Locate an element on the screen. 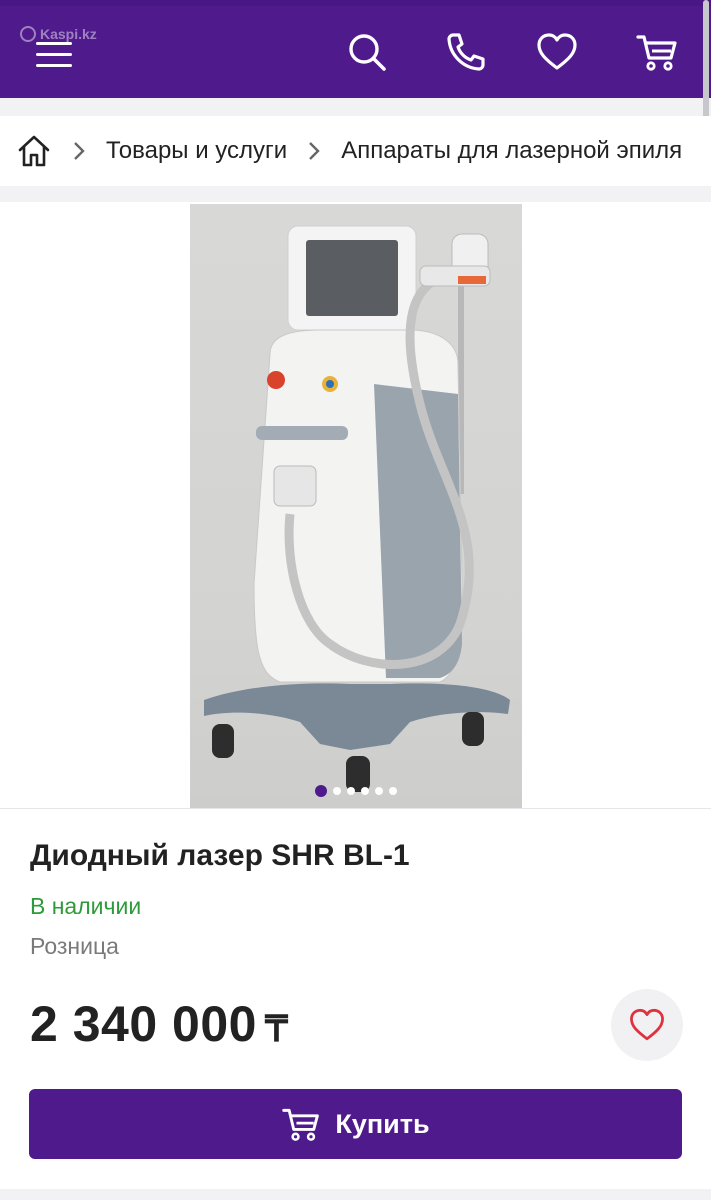 This screenshot has width=711, height=1200. gallery-dot-active is located at coordinates (320, 791).